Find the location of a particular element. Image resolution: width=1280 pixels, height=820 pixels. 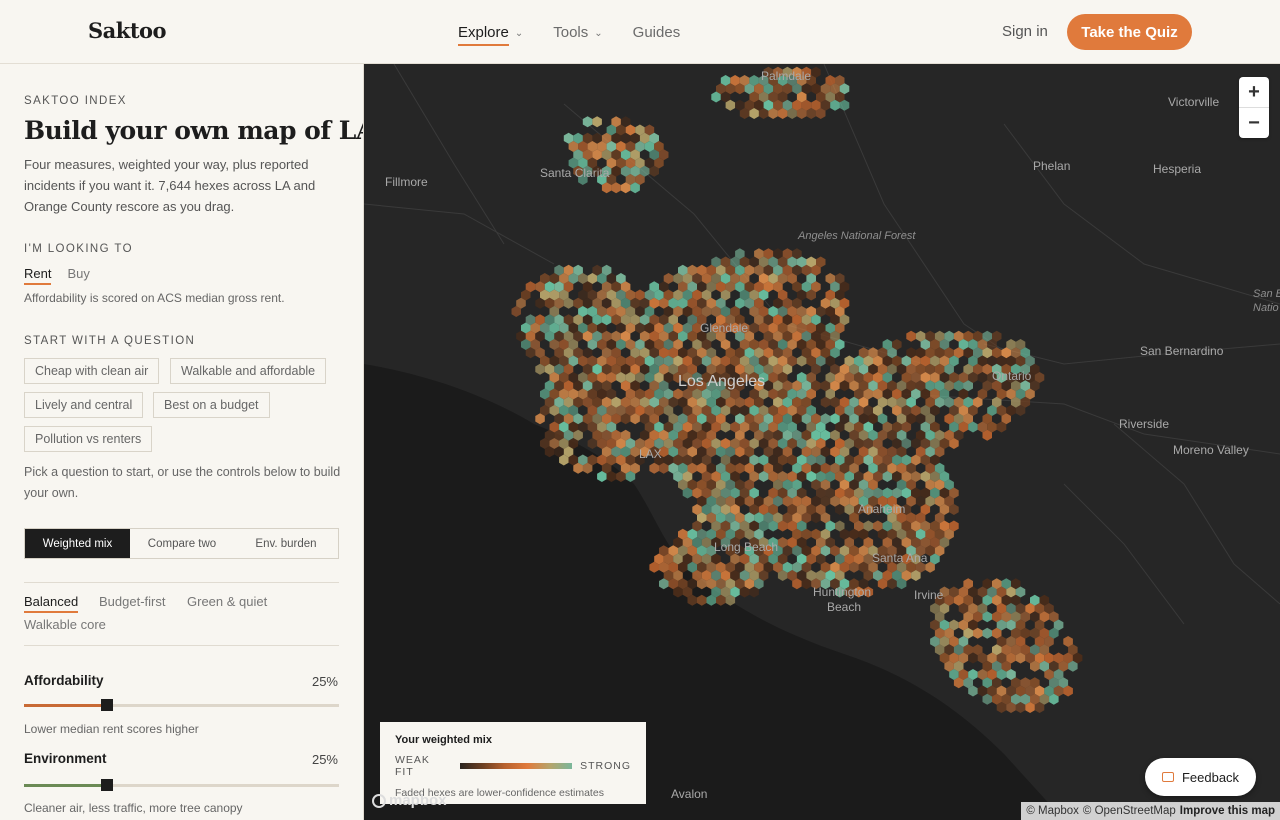

place-label: Palmdale is located at coordinates (786, 76).